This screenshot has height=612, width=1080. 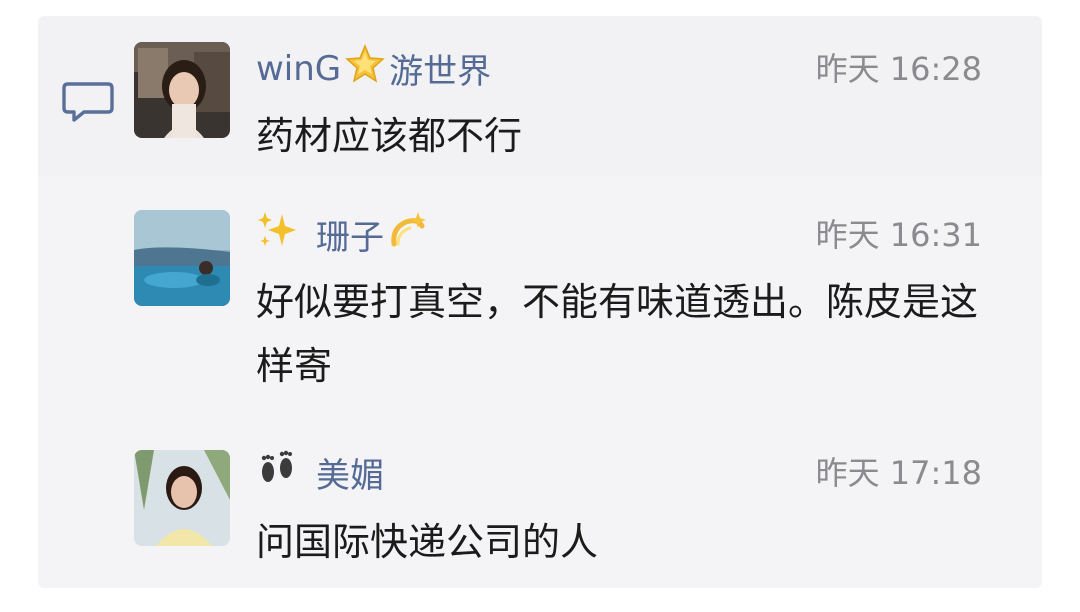 What do you see at coordinates (365, 68) in the screenshot?
I see `glowing-star-icon` at bounding box center [365, 68].